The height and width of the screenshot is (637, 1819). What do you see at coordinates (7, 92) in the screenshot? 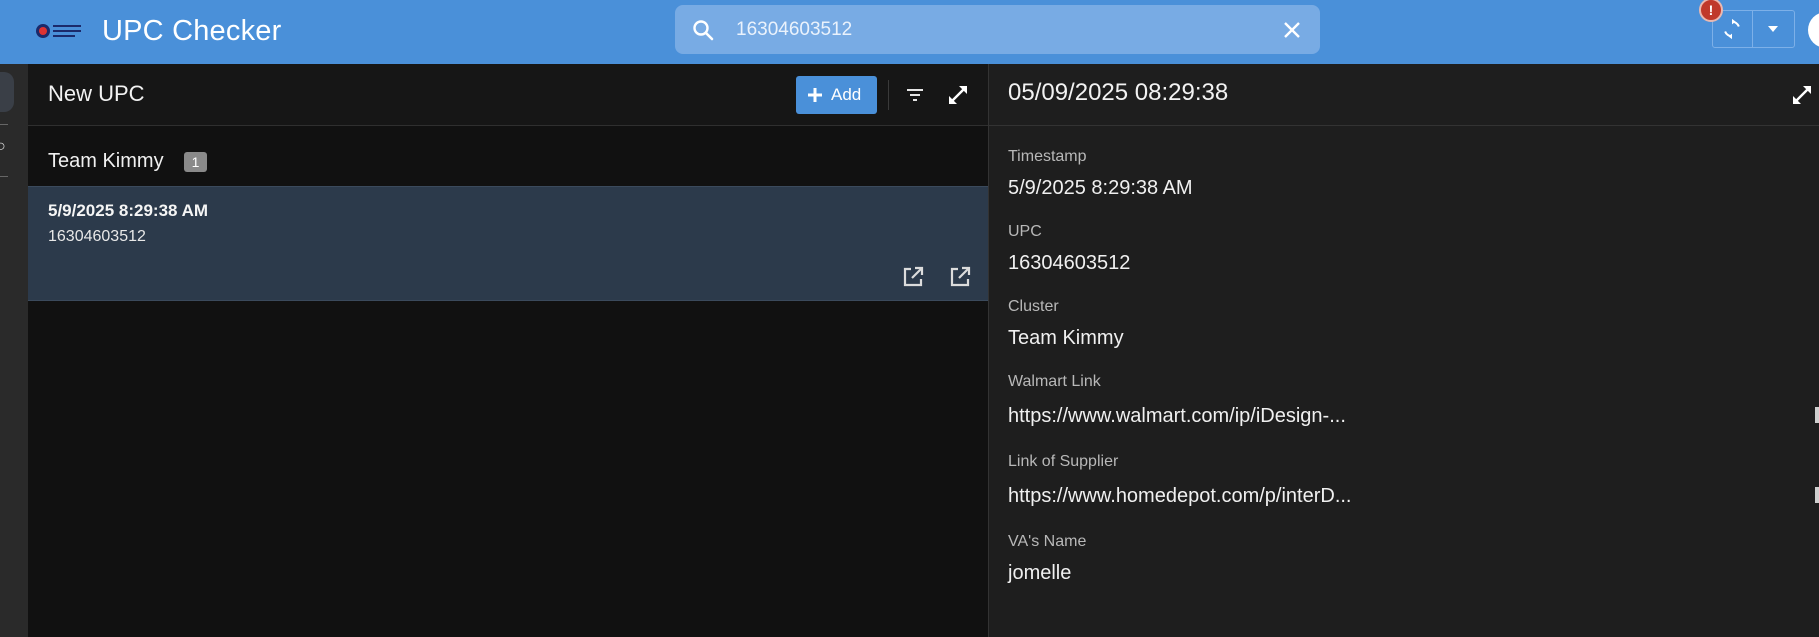
I see `rail-button` at bounding box center [7, 92].